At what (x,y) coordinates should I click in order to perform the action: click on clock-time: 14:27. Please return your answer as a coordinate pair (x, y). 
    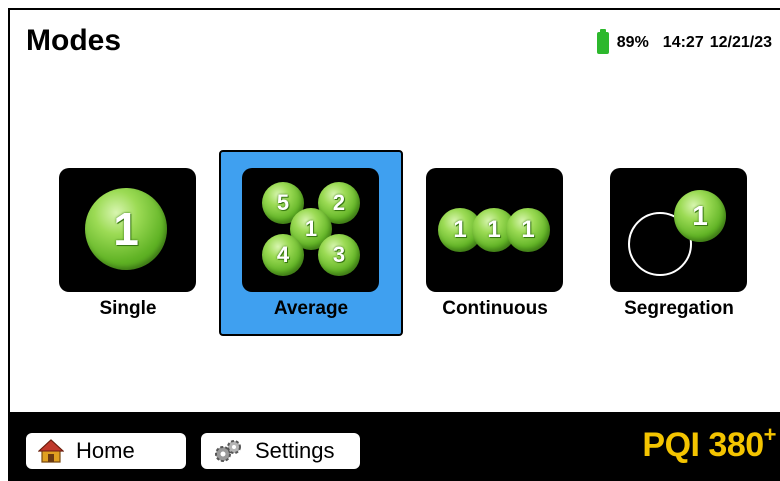
    Looking at the image, I should click on (683, 42).